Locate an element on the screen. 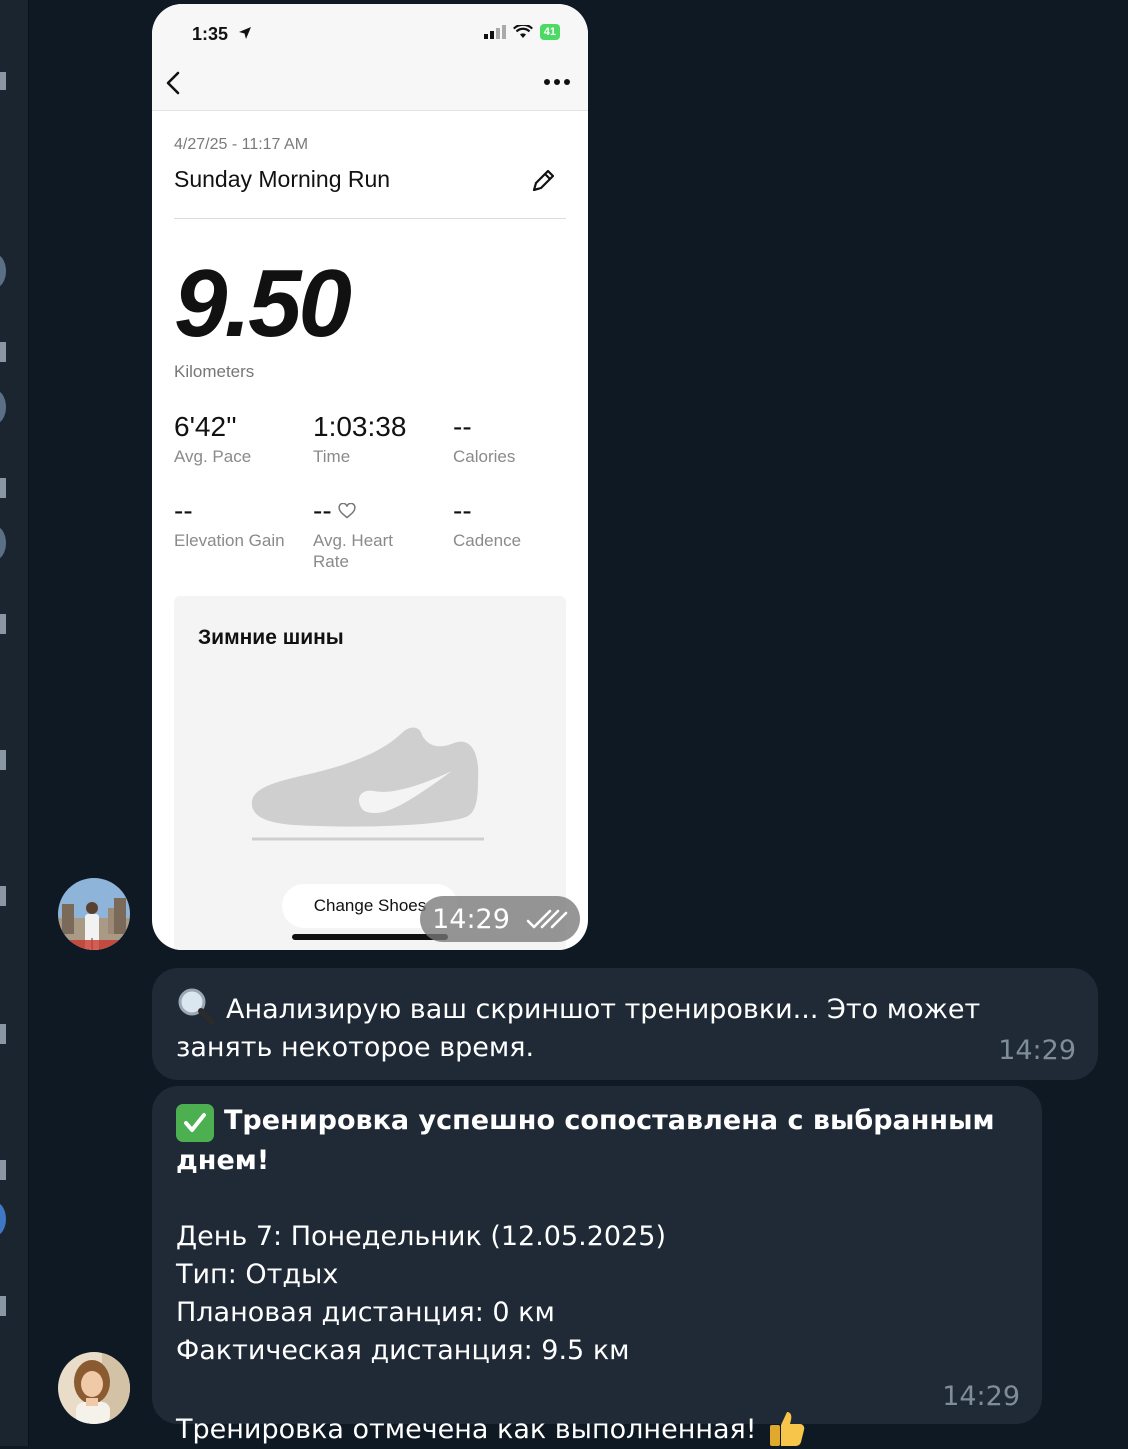  run-date: 4/27/25 - 11:17 AM is located at coordinates (241, 144).